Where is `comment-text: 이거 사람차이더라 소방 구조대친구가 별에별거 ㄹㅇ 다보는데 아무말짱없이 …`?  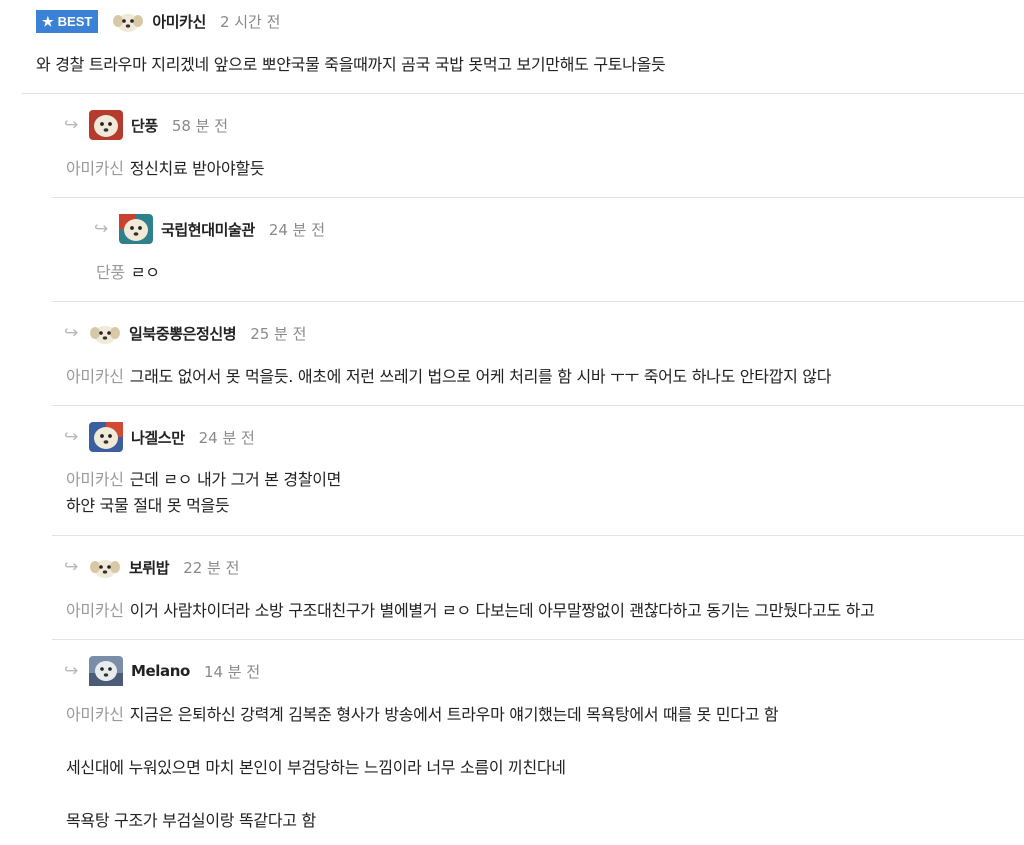 comment-text: 이거 사람차이더라 소방 구조대친구가 별에별거 ㄹㅇ 다보는데 아무말짱없이 … is located at coordinates (502, 610).